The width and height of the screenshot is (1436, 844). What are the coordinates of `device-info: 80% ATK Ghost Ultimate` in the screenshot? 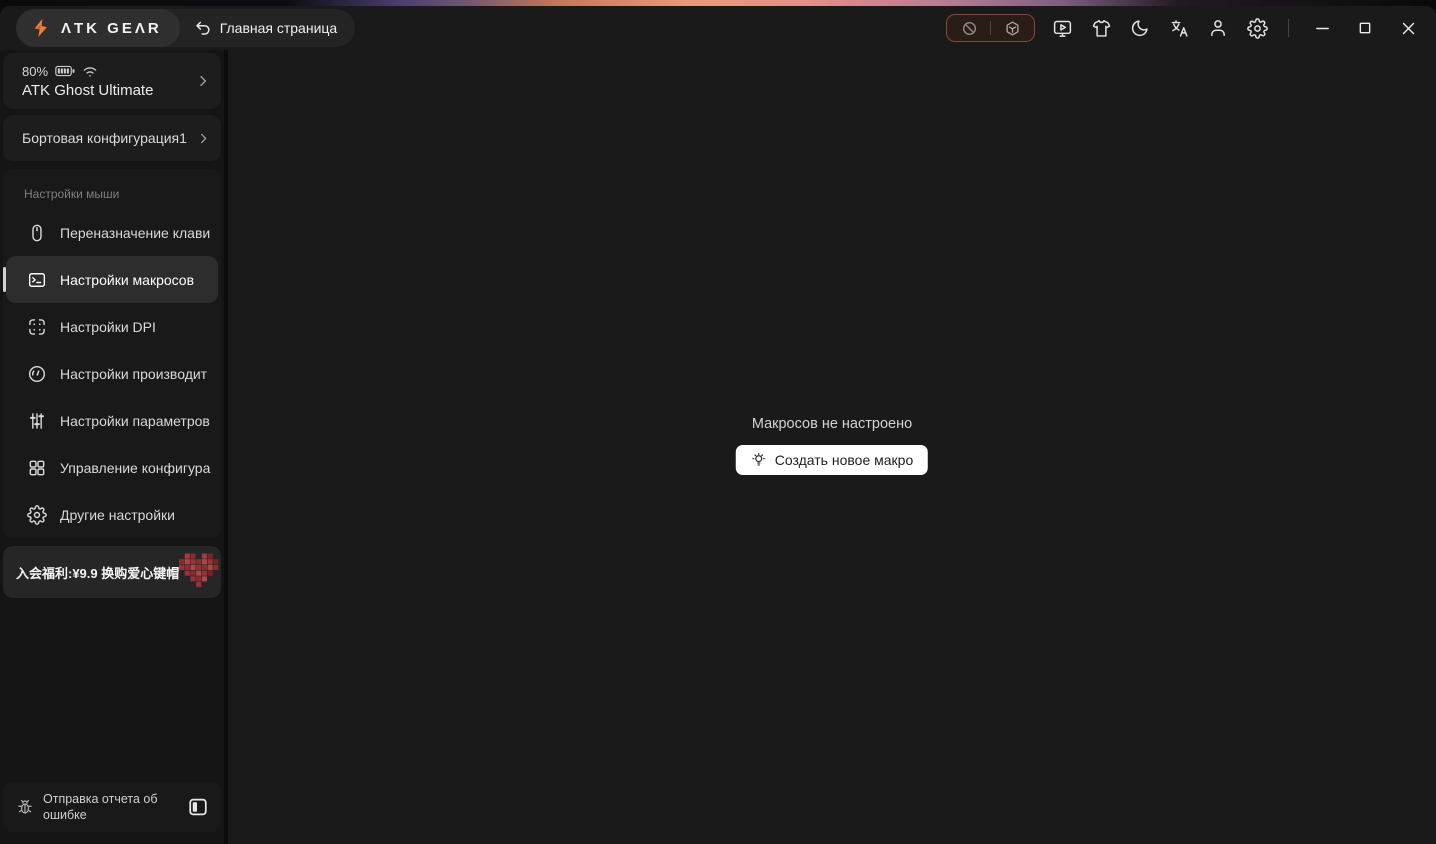 It's located at (108, 81).